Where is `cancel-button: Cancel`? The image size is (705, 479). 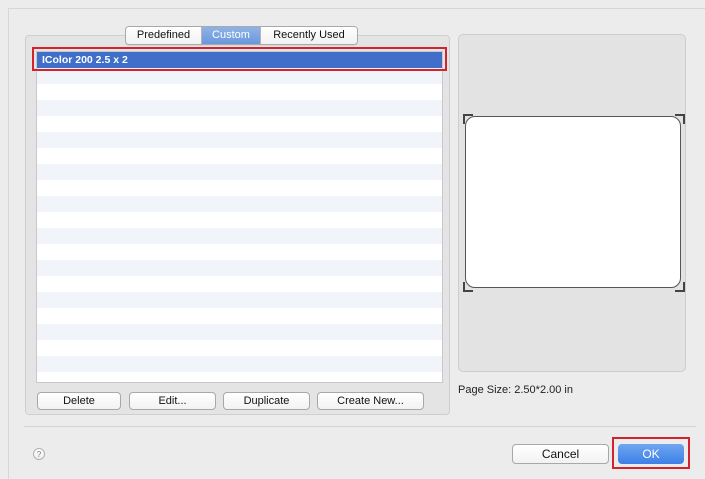
cancel-button: Cancel is located at coordinates (560, 454).